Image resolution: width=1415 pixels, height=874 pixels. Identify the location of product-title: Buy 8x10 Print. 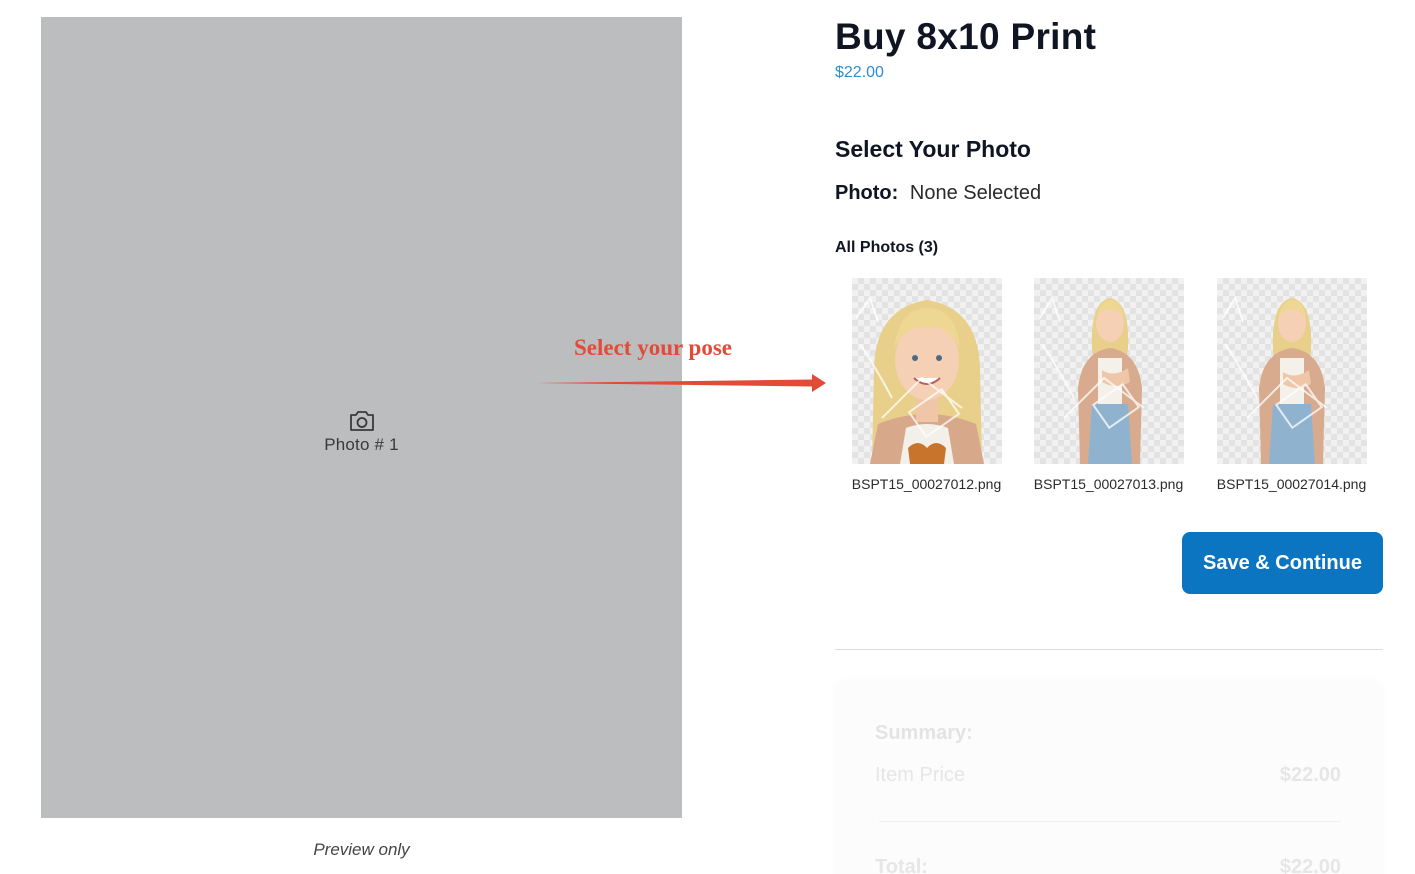
(966, 36).